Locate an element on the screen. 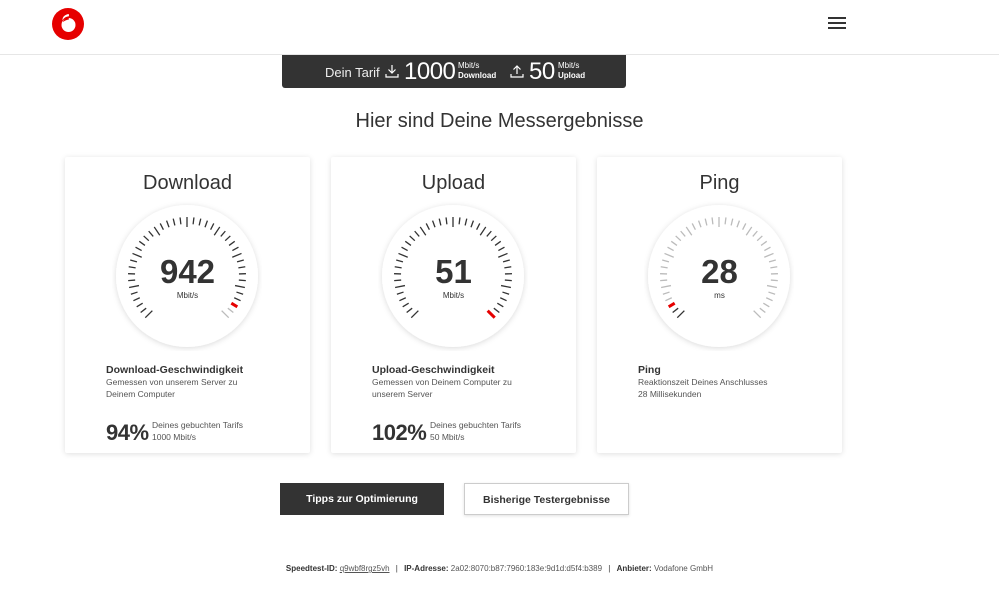 This screenshot has width=999, height=597. ping-value: 28 is located at coordinates (719, 271).